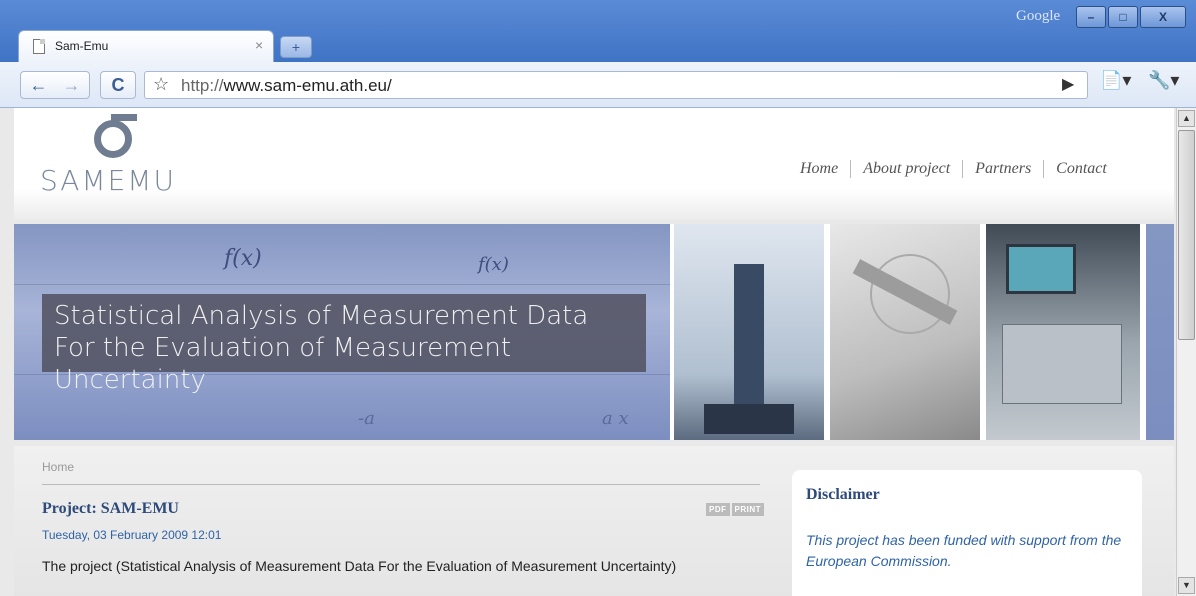 The height and width of the screenshot is (596, 1196). Describe the element at coordinates (401, 484) in the screenshot. I see `breadcrumb-divider` at that location.